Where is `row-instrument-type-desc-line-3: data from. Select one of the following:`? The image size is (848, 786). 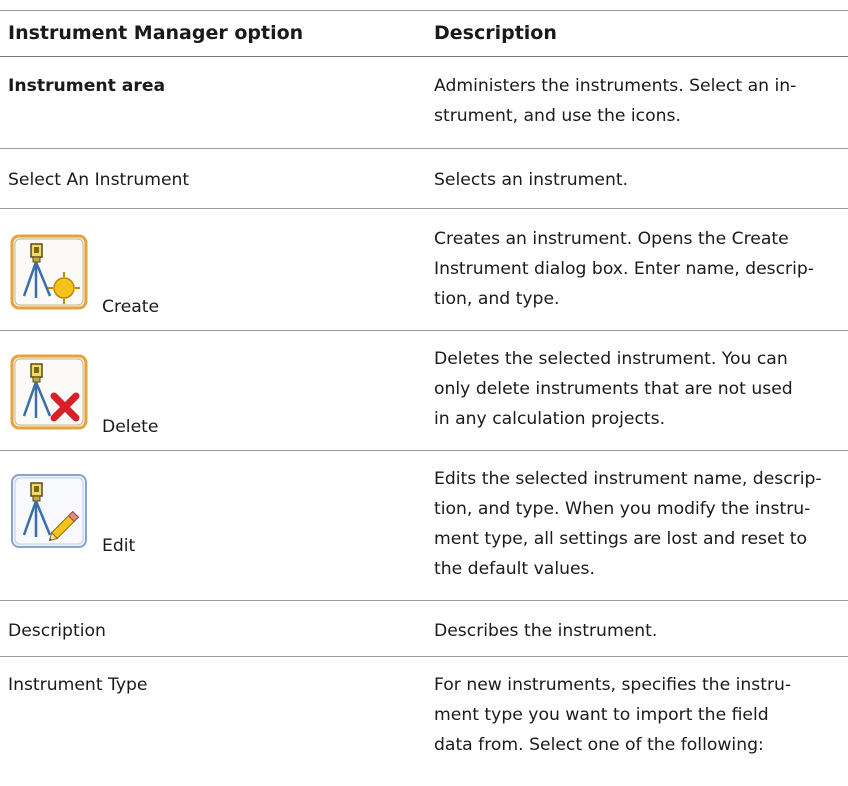
row-instrument-type-desc-line-3: data from. Select one of the following: is located at coordinates (599, 745).